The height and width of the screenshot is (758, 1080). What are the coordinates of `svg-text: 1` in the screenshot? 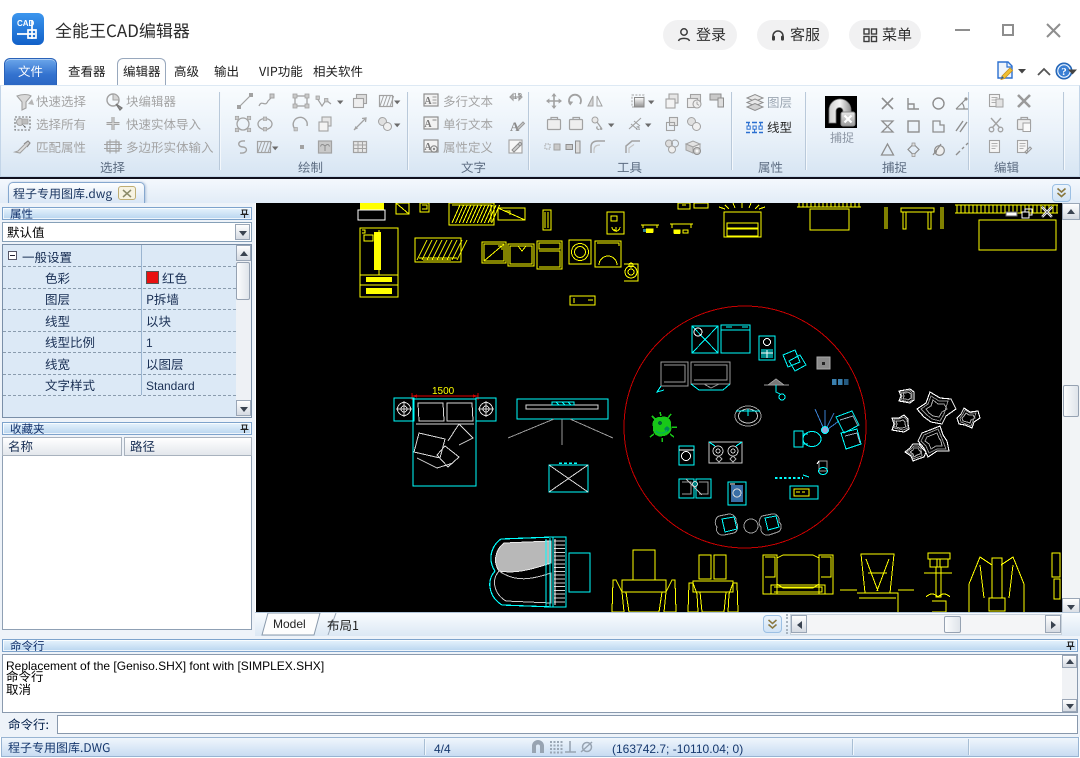 It's located at (149, 343).